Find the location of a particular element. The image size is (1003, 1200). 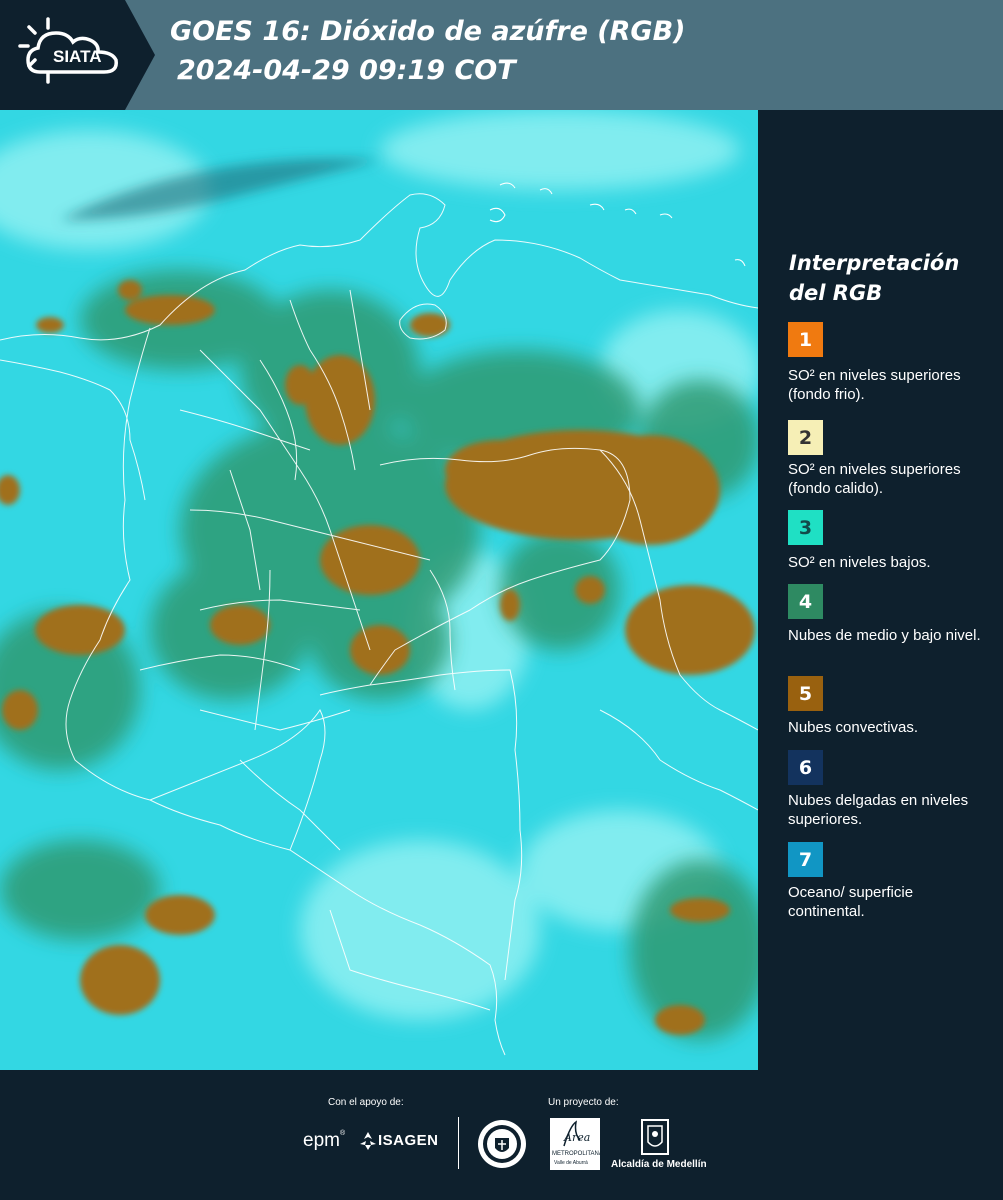

project-caption: Un proyecto de: is located at coordinates (583, 1102).